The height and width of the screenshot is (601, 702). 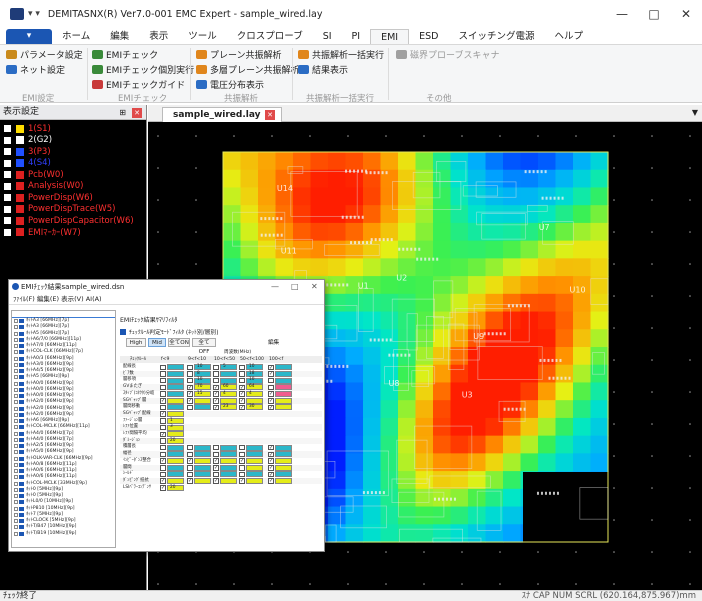 I want to click on emi-check-individual-button: EMIチェック個別実行 -, so click(x=146, y=69).